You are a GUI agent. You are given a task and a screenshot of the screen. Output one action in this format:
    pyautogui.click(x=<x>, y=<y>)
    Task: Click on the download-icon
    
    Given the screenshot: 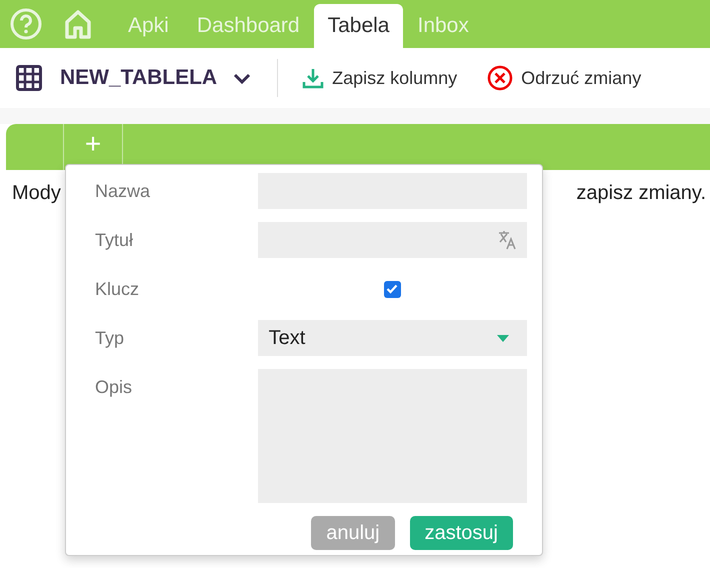 What is the action you would take?
    pyautogui.click(x=313, y=78)
    